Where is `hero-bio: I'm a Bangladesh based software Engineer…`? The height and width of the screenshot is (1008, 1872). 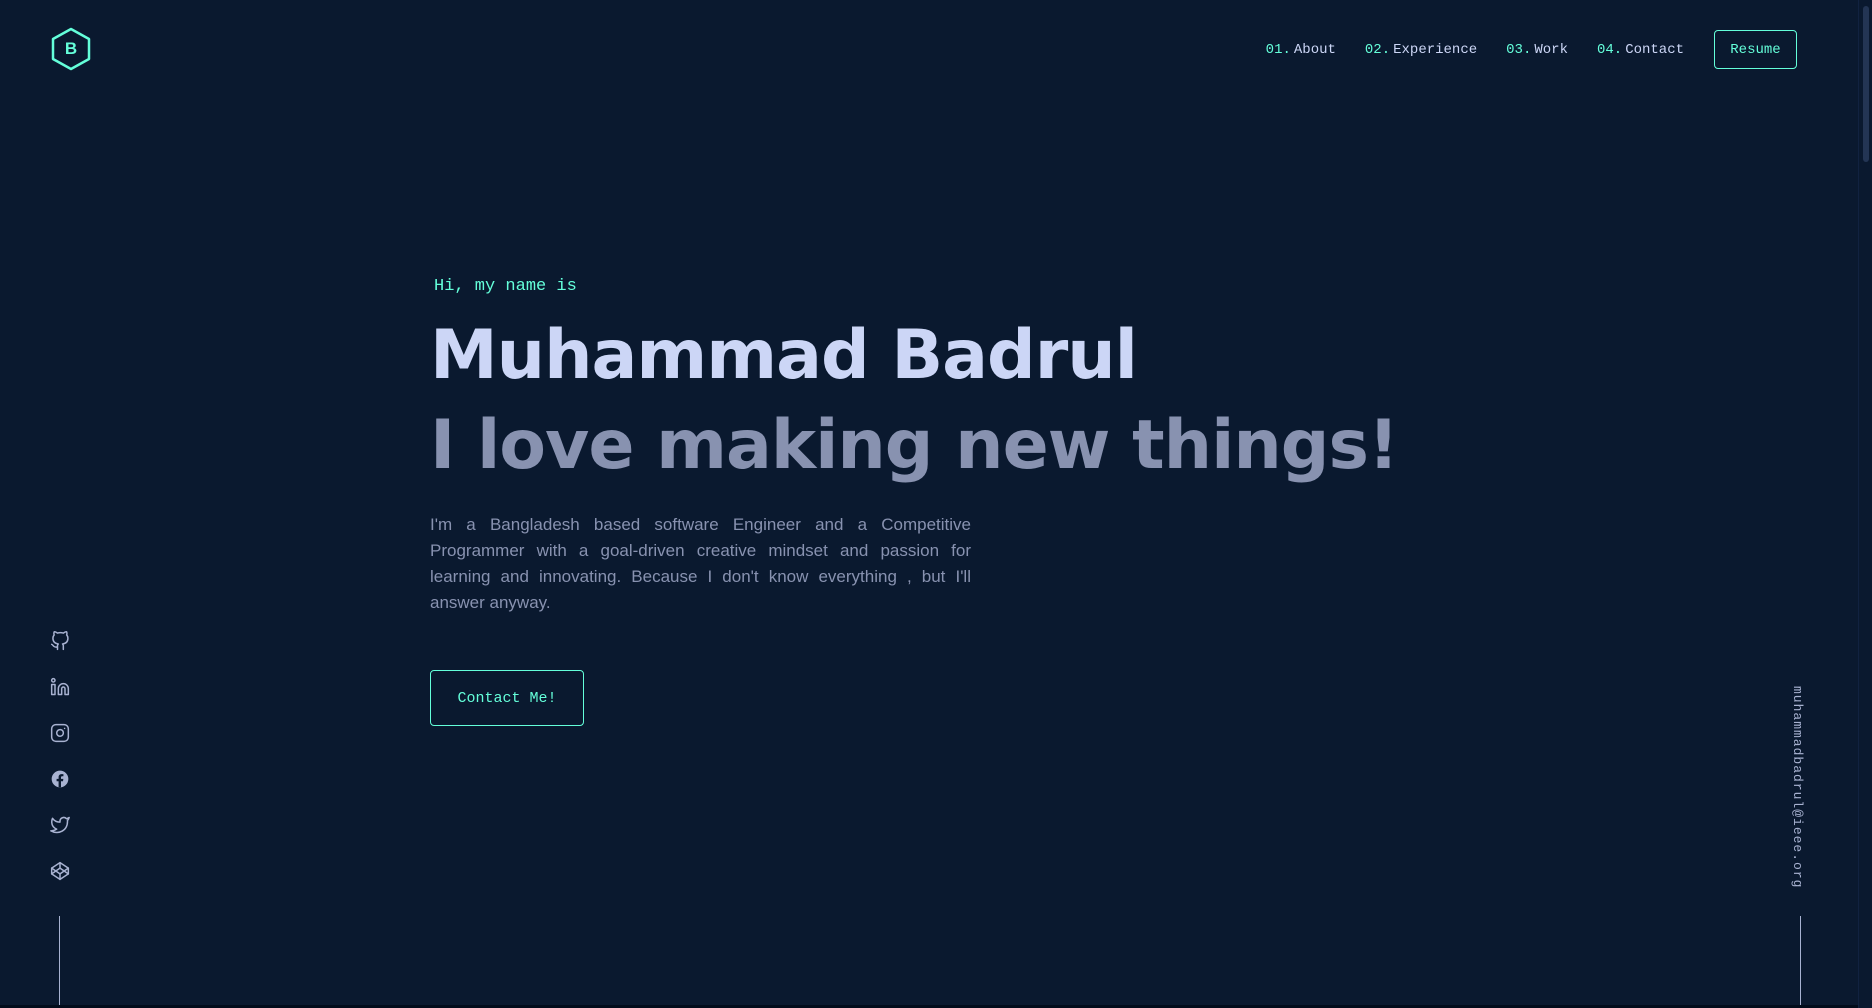 hero-bio: I'm a Bangladesh based software Engineer… is located at coordinates (700, 563).